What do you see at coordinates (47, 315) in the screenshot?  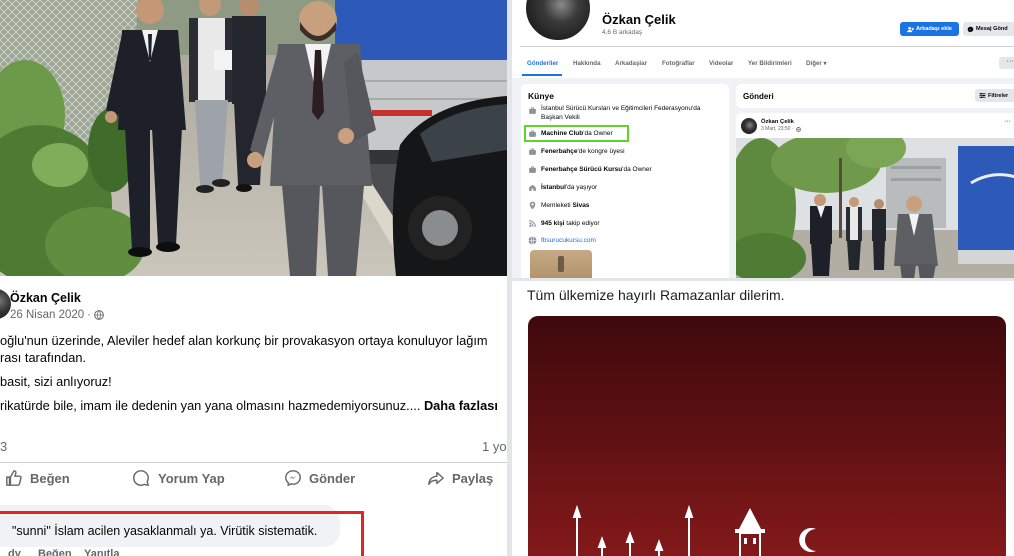 I see `post-date-text: 26 Nisan 2020` at bounding box center [47, 315].